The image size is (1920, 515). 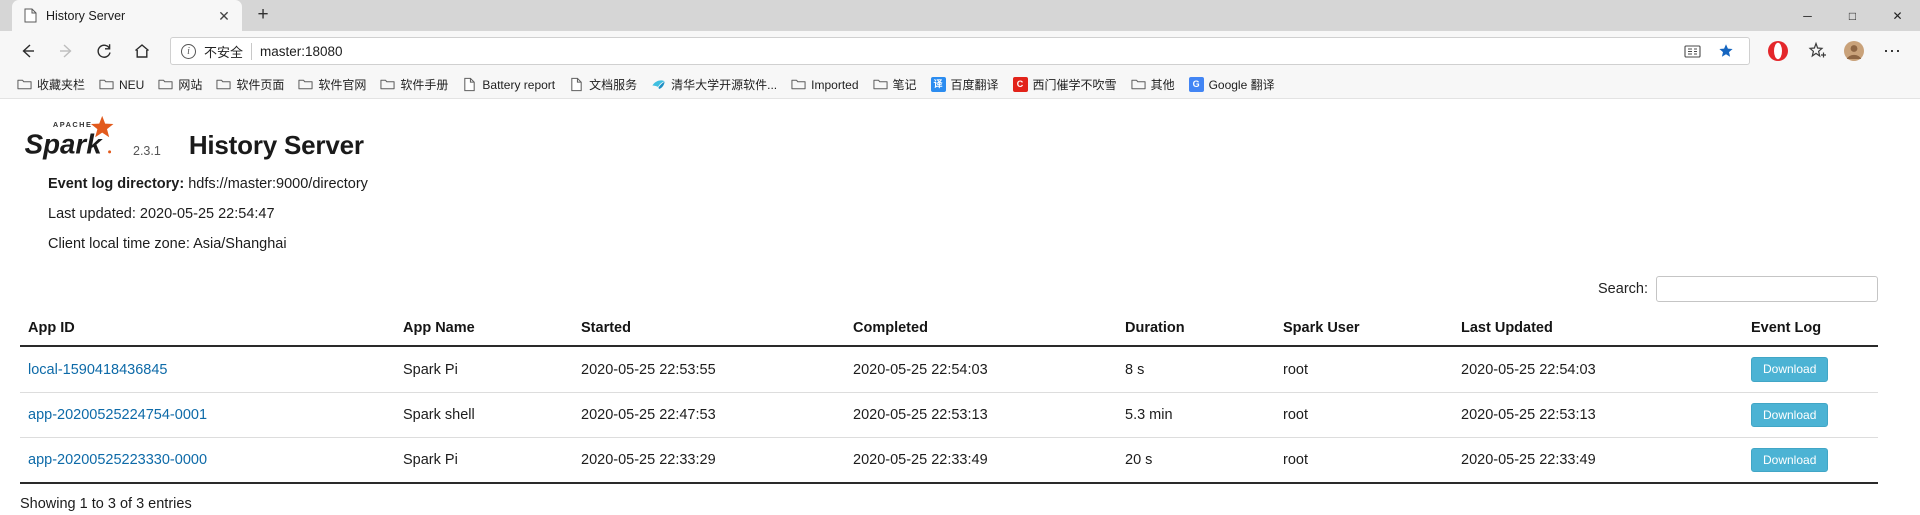 What do you see at coordinates (1778, 51) in the screenshot?
I see `opera-icon` at bounding box center [1778, 51].